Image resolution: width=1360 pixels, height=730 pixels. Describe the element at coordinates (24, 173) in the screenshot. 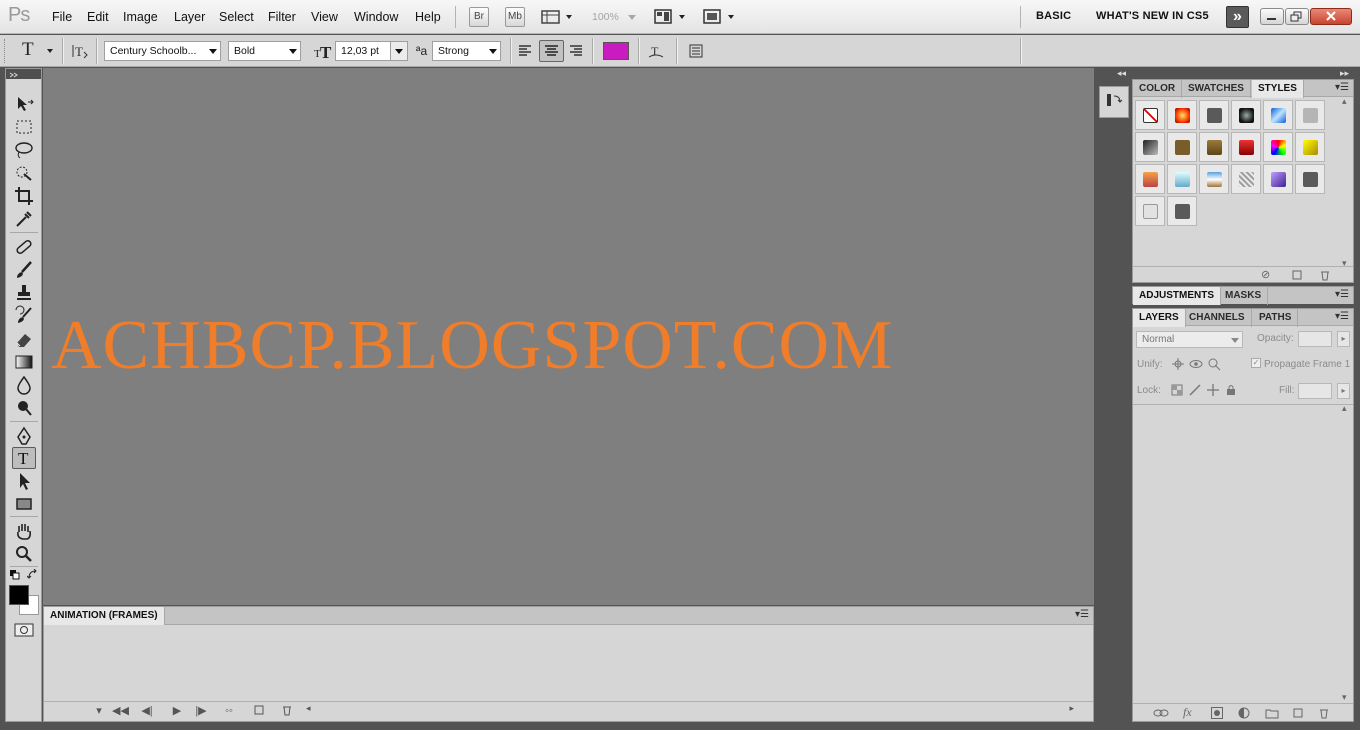

I see `quick-selection-tool-icon` at that location.